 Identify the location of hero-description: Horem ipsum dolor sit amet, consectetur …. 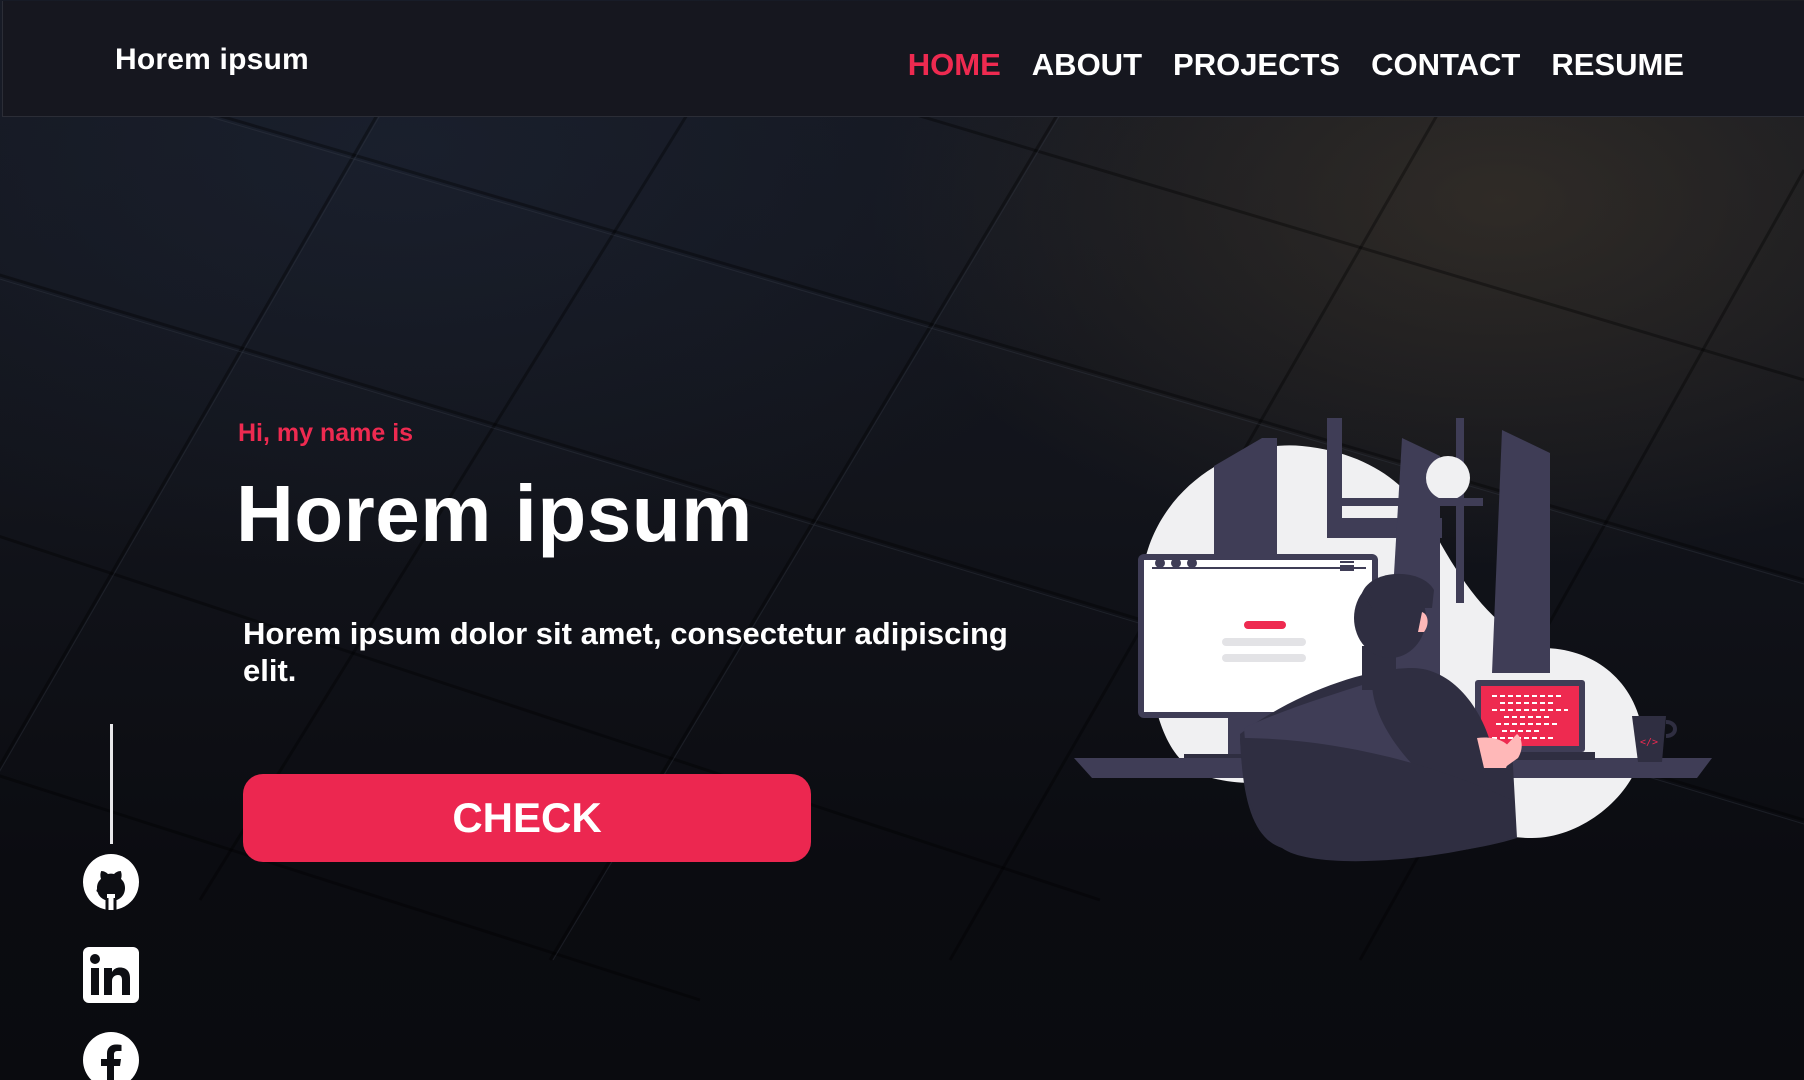
(625, 652).